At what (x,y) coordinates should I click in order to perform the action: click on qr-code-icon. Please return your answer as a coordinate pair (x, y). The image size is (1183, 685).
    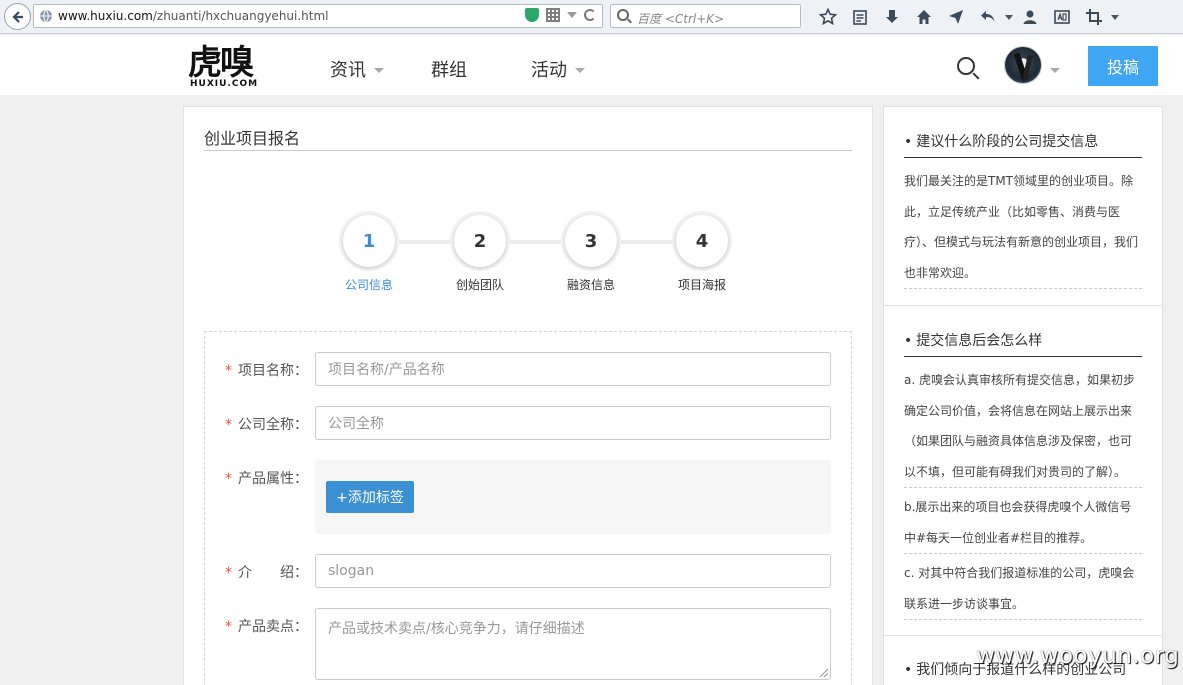
    Looking at the image, I should click on (553, 15).